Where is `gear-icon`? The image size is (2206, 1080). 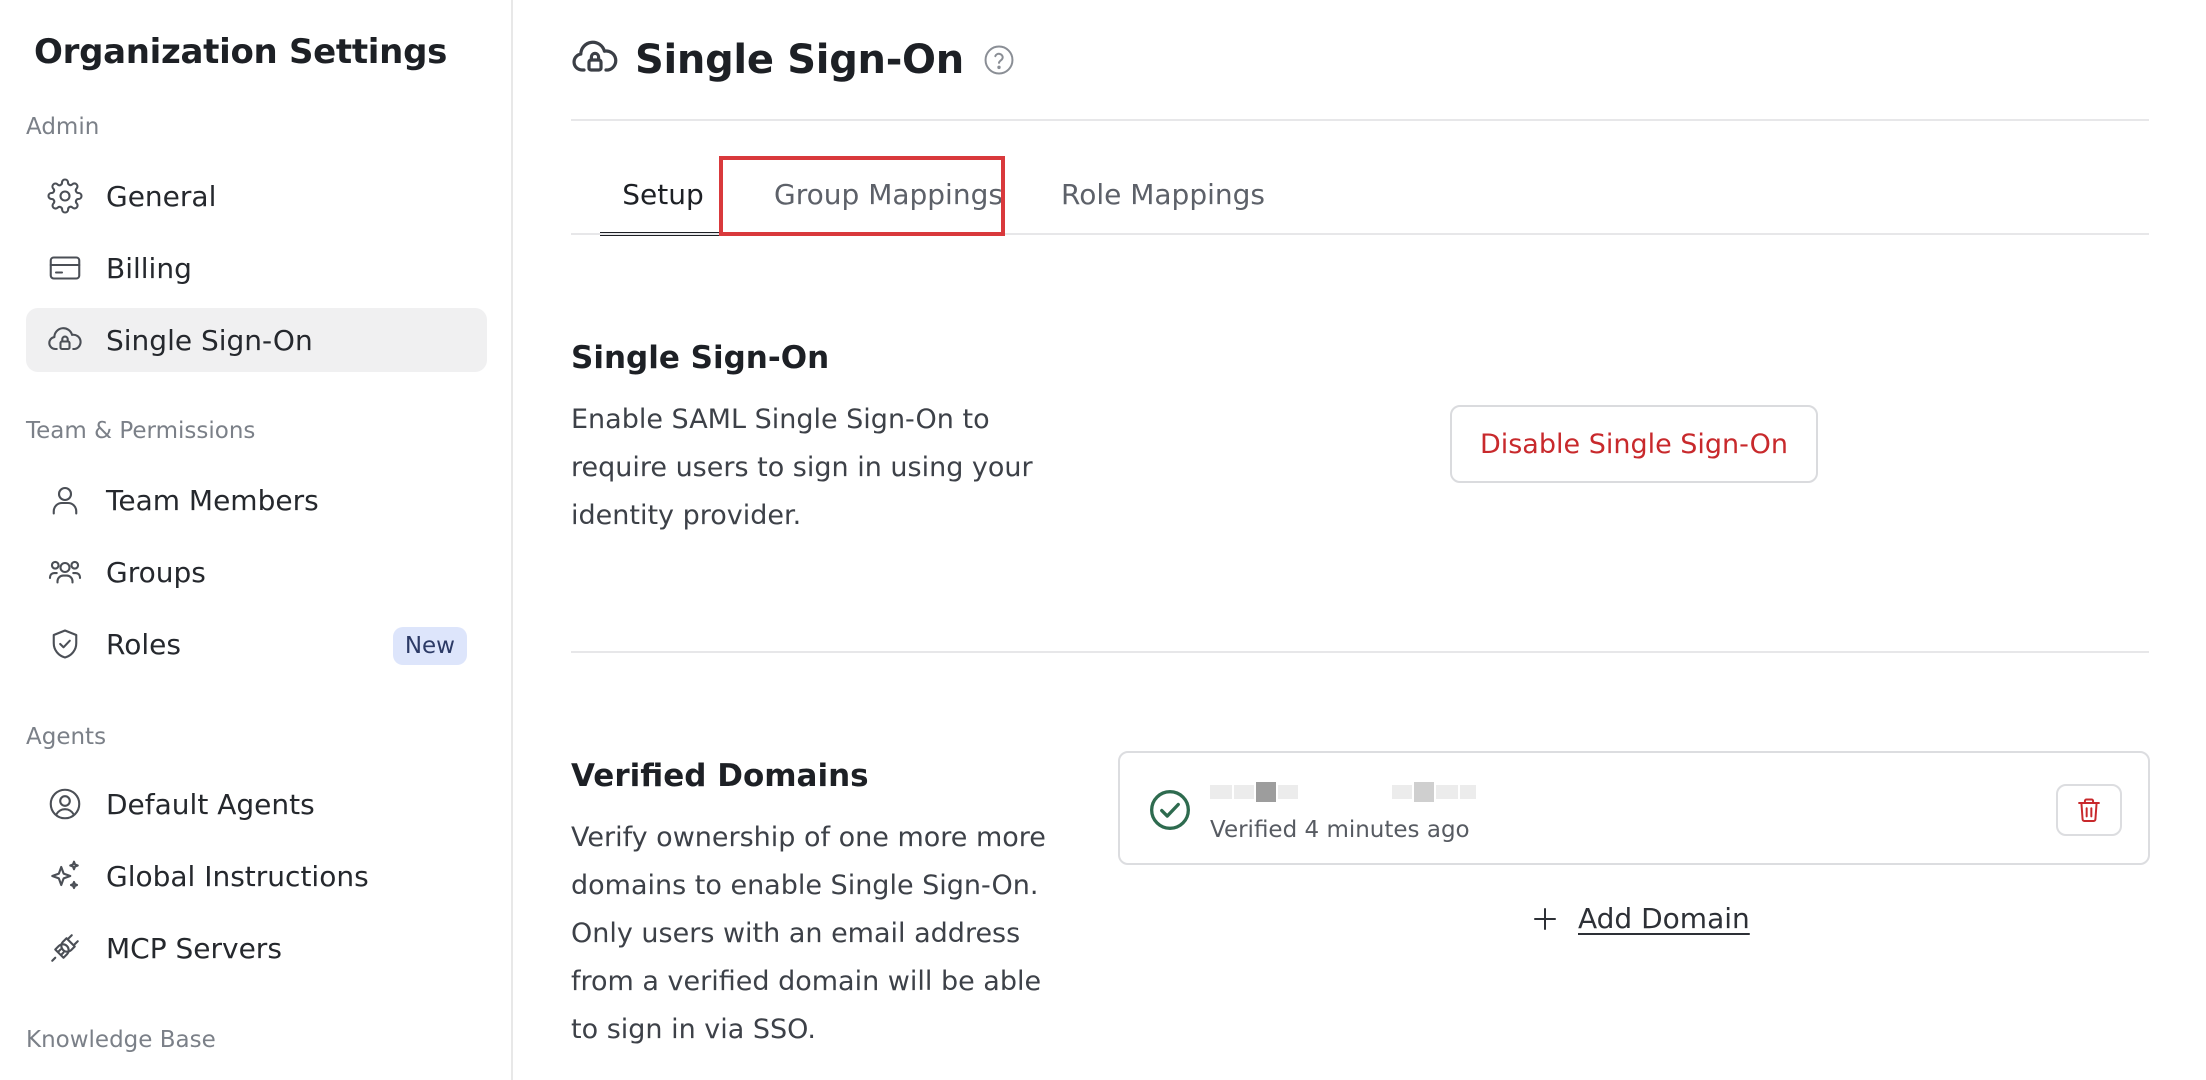
gear-icon is located at coordinates (65, 196).